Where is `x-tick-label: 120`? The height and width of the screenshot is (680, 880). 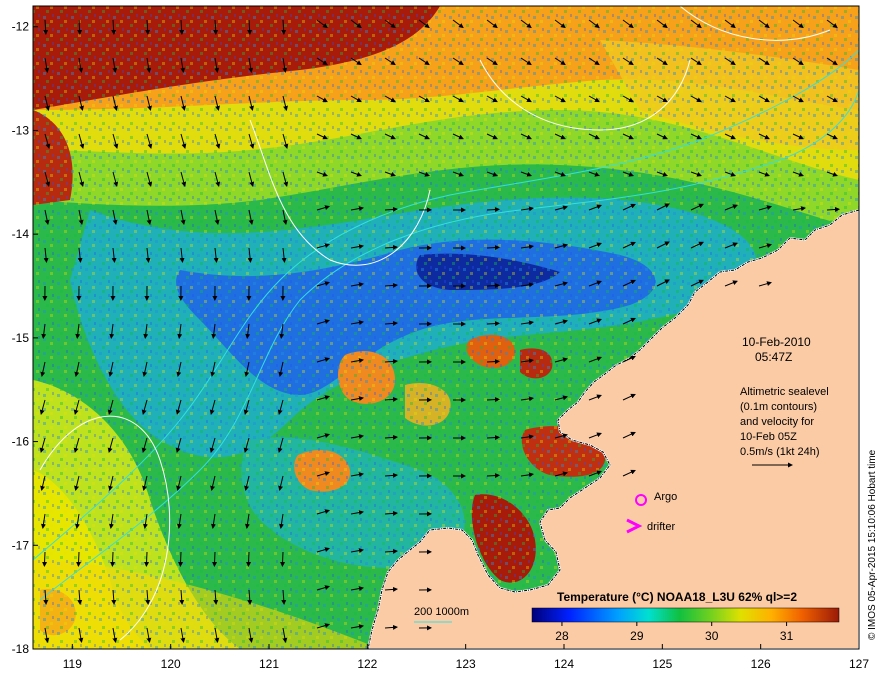
x-tick-label: 120 is located at coordinates (171, 664).